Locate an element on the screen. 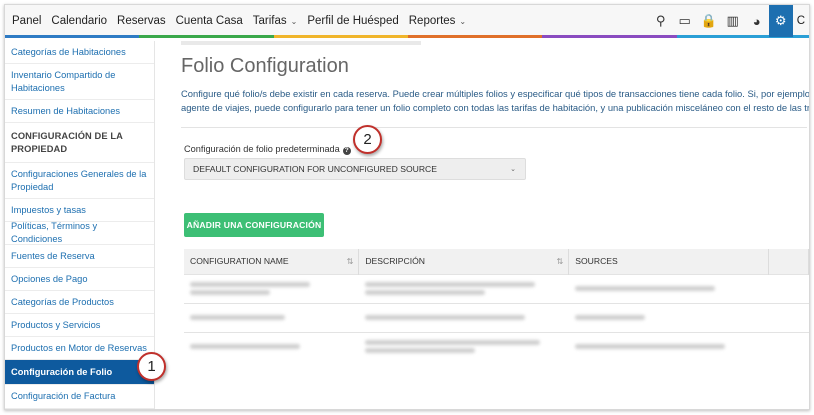 Image resolution: width=814 pixels, height=415 pixels. gear-icon: ⚙ is located at coordinates (780, 21).